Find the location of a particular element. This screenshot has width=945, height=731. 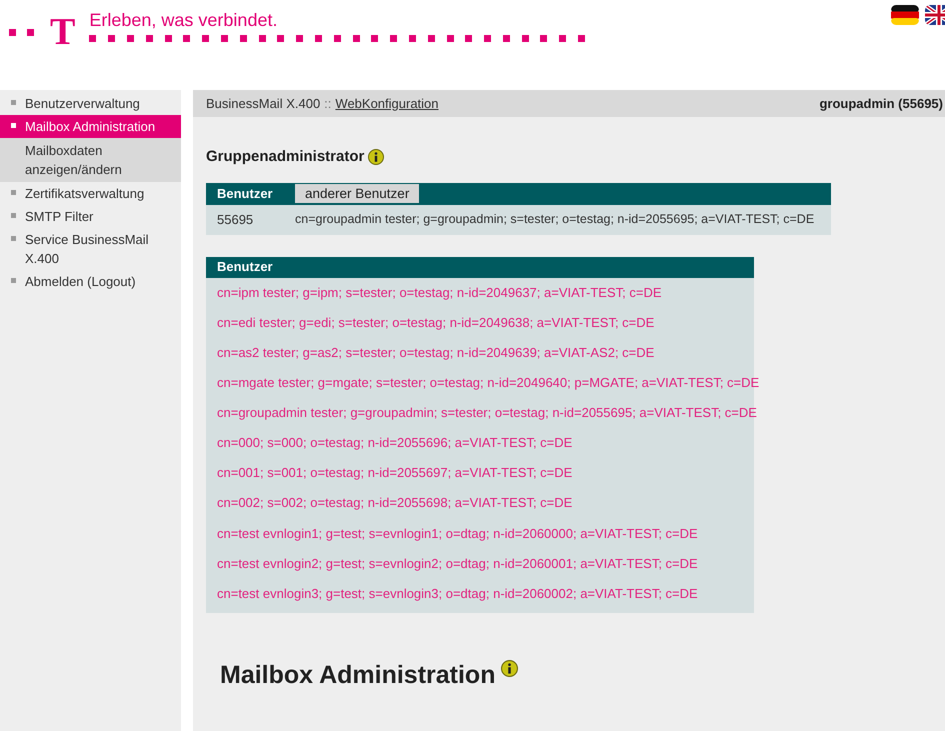

user-link: cn=mgate tester; g=mgate; s=tester; o=testag; n-id=2049640; p=MGATE; a=VIAT-TEST; c=DE is located at coordinates (488, 383).